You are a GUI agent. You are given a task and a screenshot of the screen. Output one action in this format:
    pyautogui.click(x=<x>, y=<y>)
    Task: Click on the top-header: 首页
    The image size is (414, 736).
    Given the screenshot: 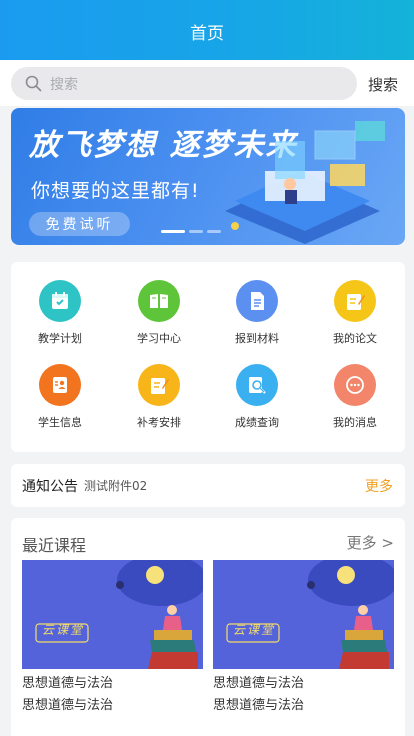 What is the action you would take?
    pyautogui.click(x=207, y=30)
    